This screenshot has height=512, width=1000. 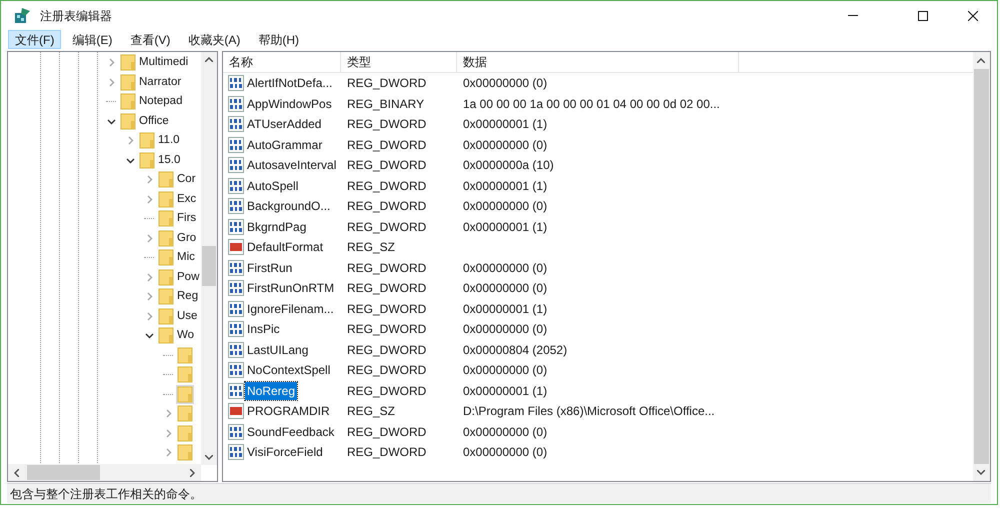 I want to click on value-name: FirstRunOnRTM, so click(x=290, y=288).